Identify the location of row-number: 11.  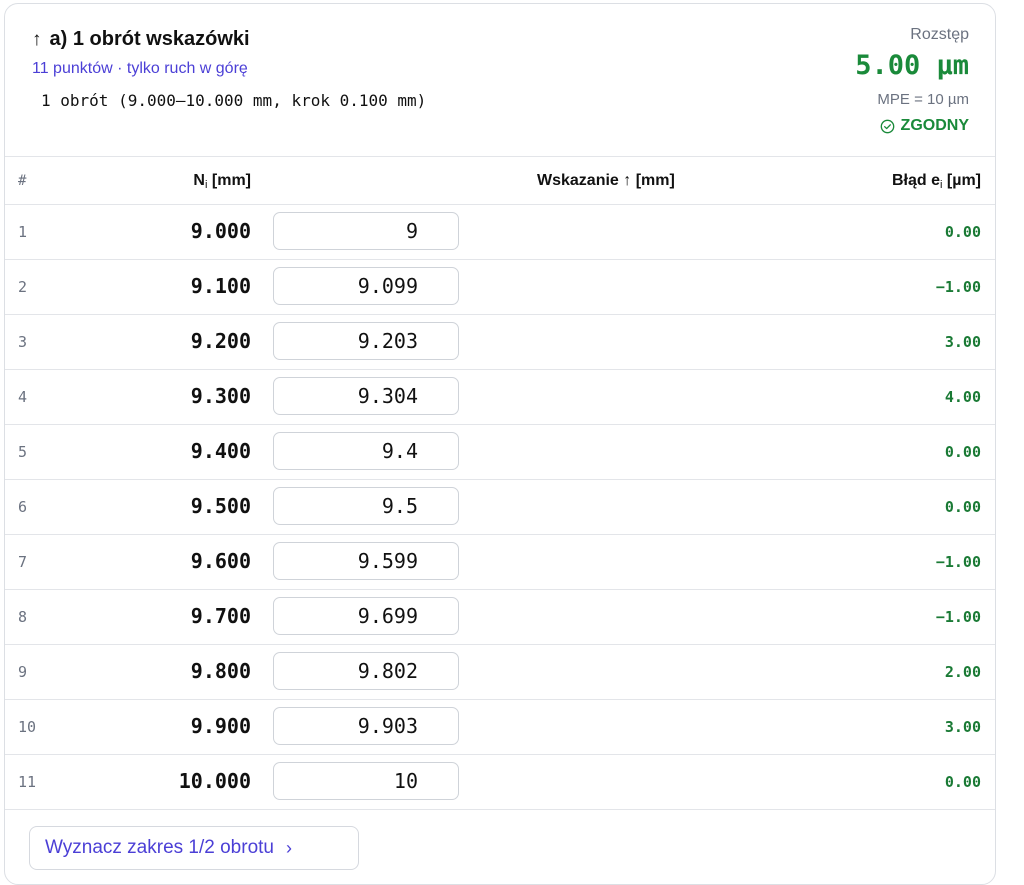
(27, 782).